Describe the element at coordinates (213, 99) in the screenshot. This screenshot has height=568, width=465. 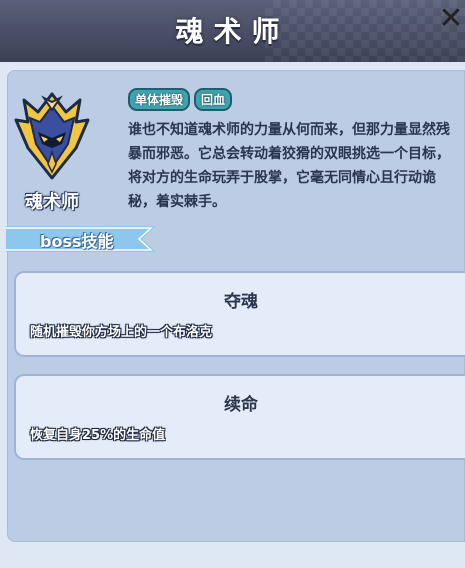
I see `tag-heal: 回血` at that location.